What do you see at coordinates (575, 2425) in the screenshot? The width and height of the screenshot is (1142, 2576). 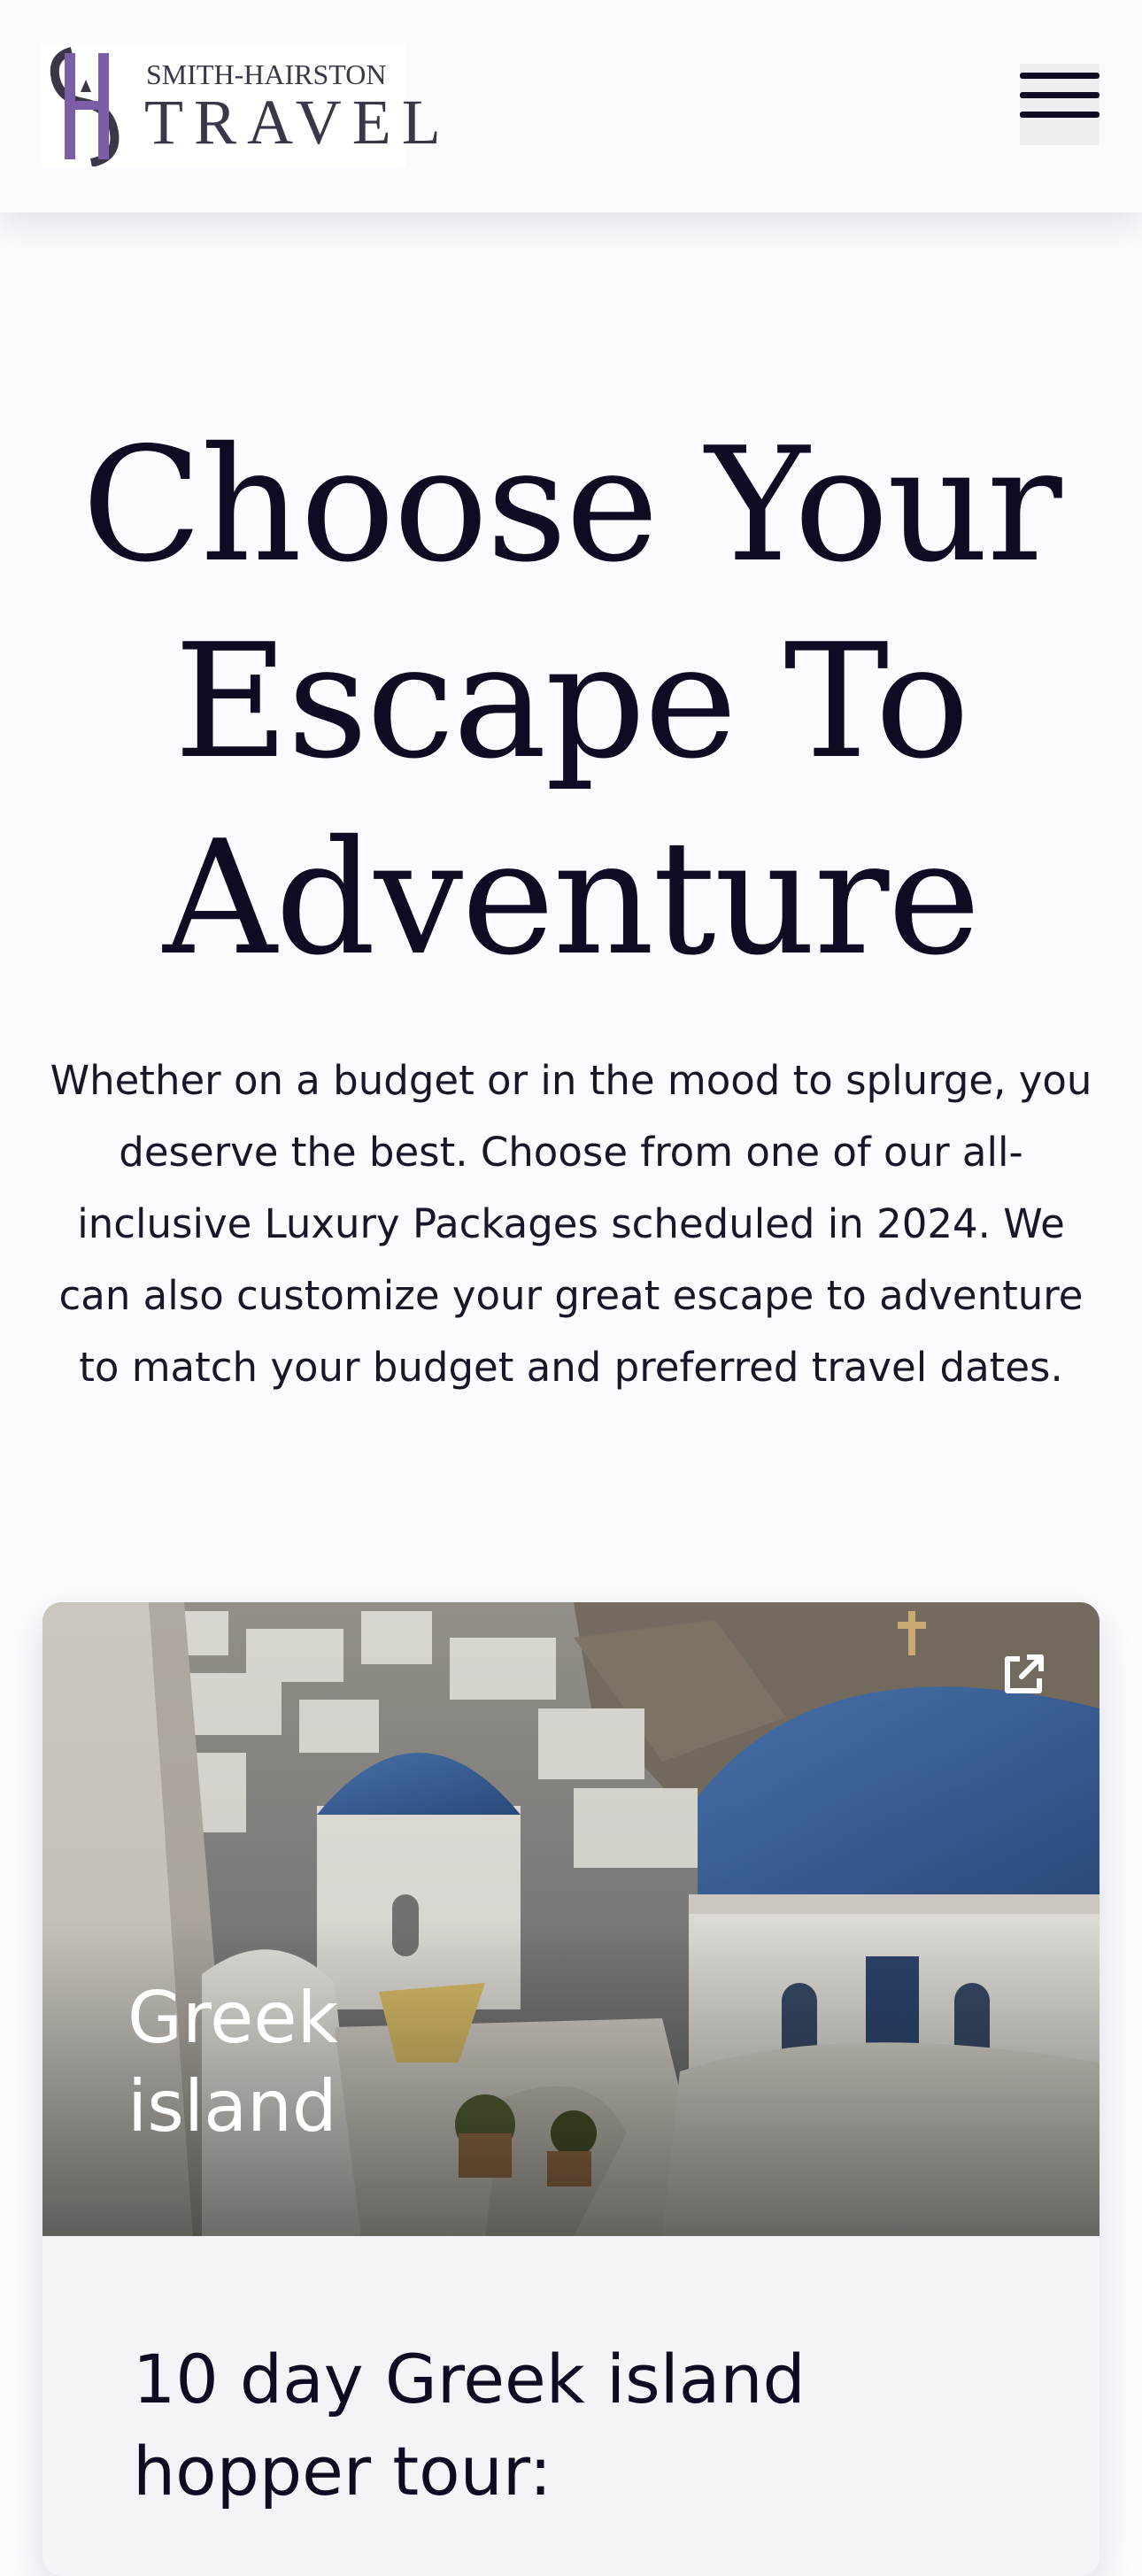 I see `card-title: 10 day Greek island hopper tour:` at bounding box center [575, 2425].